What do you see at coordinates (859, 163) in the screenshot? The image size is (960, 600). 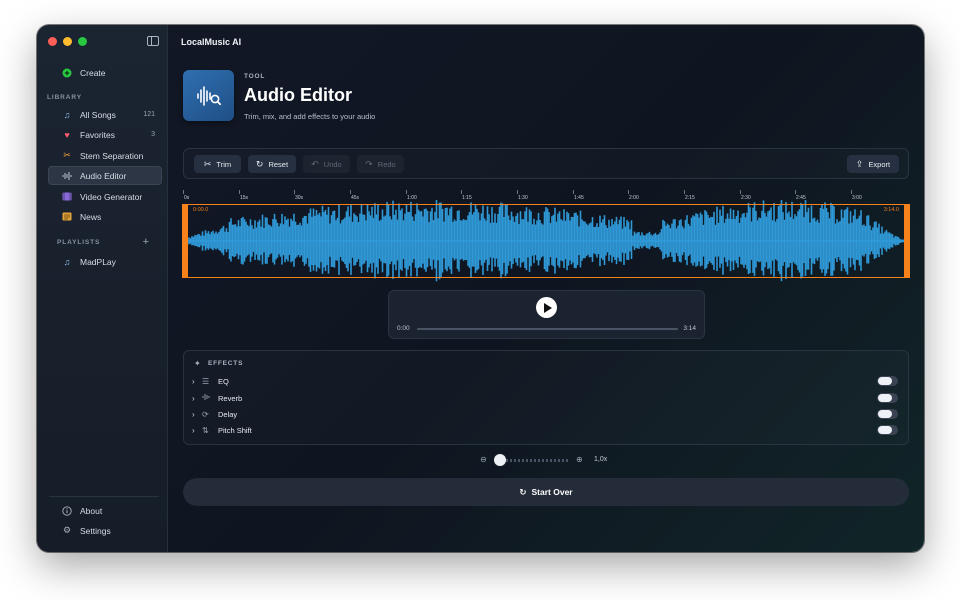 I see `share-icon: ⇪` at bounding box center [859, 163].